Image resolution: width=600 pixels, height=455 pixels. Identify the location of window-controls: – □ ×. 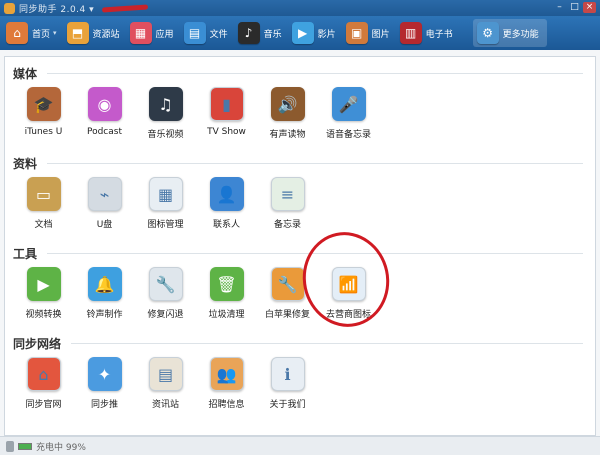
(574, 7).